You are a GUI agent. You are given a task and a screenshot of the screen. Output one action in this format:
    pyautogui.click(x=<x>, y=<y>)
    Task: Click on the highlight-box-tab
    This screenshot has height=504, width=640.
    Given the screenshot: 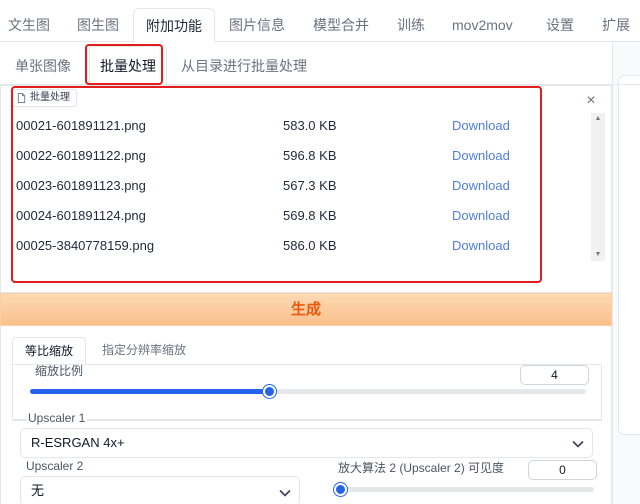 What is the action you would take?
    pyautogui.click(x=124, y=64)
    